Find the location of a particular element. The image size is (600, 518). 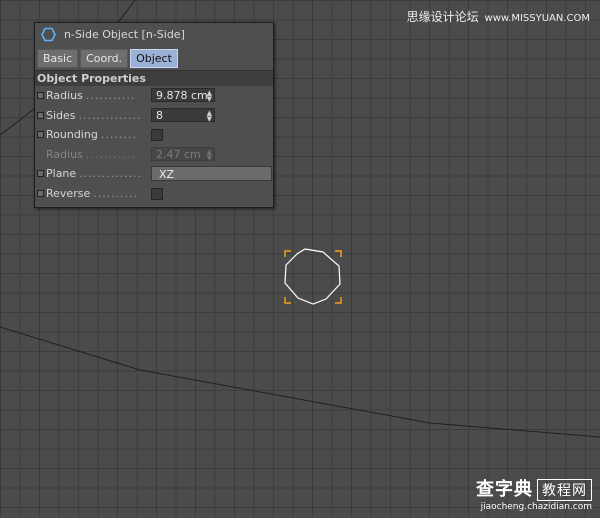

plane-dropdown: XZ is located at coordinates (211, 173).